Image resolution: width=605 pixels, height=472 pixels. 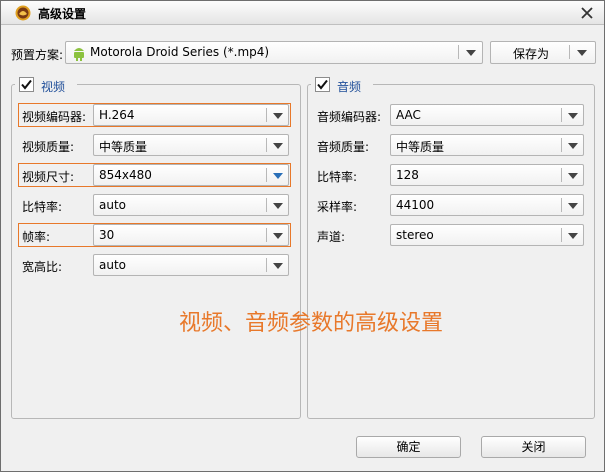 I want to click on preset-label: 预置方案:, so click(x=37, y=55).